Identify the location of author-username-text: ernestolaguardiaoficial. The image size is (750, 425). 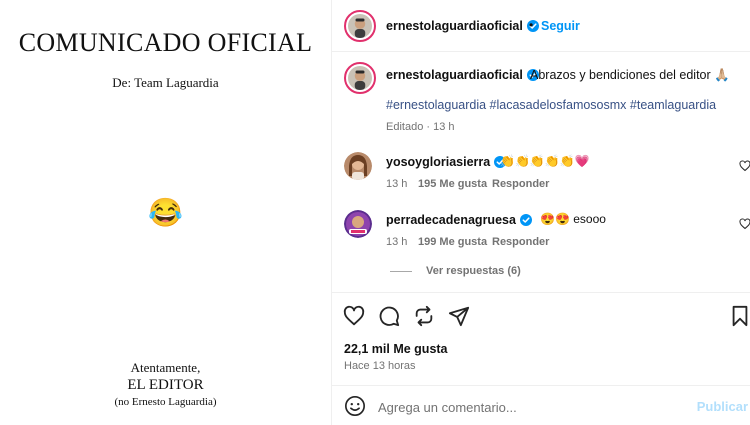
(454, 26).